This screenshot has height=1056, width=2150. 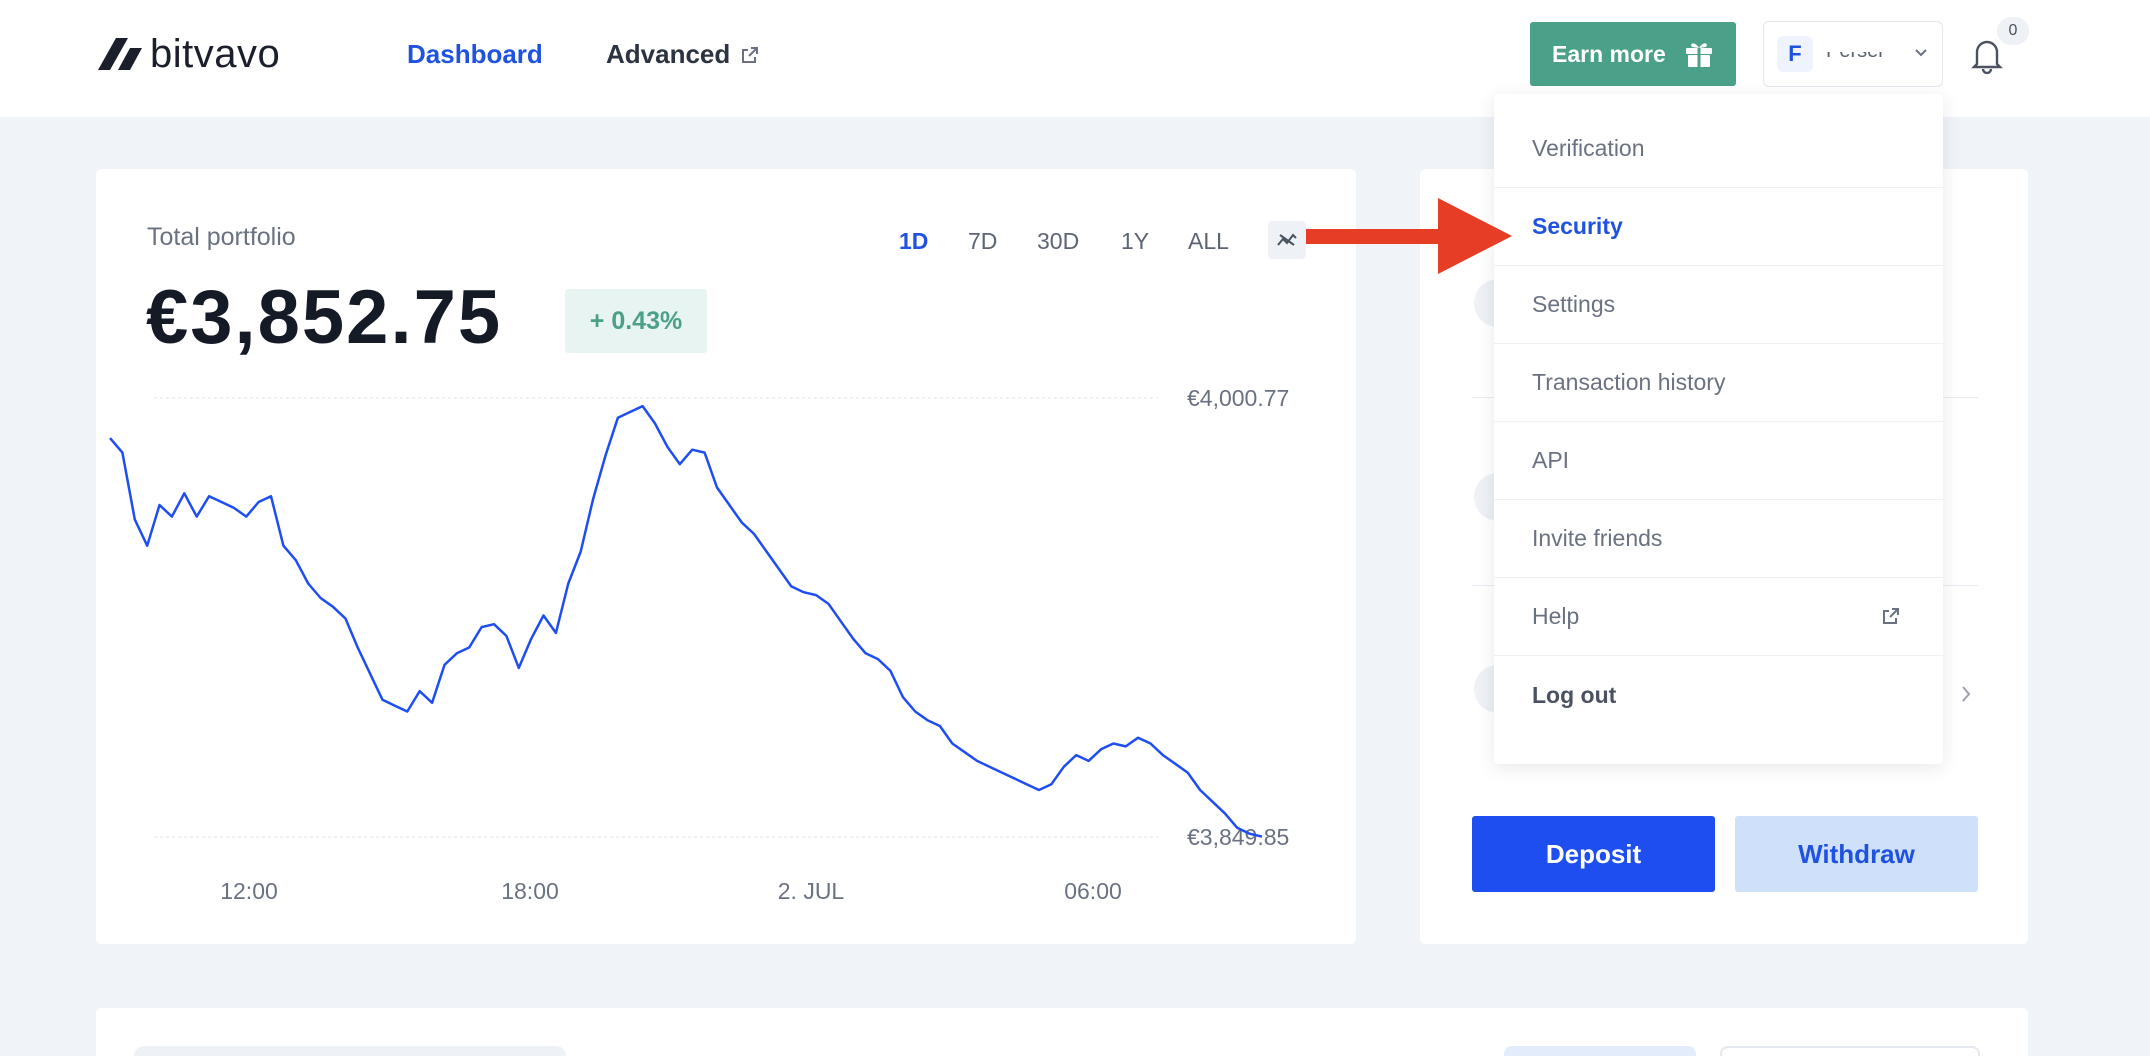 I want to click on menu-item-label: Invite friends, so click(x=1597, y=538).